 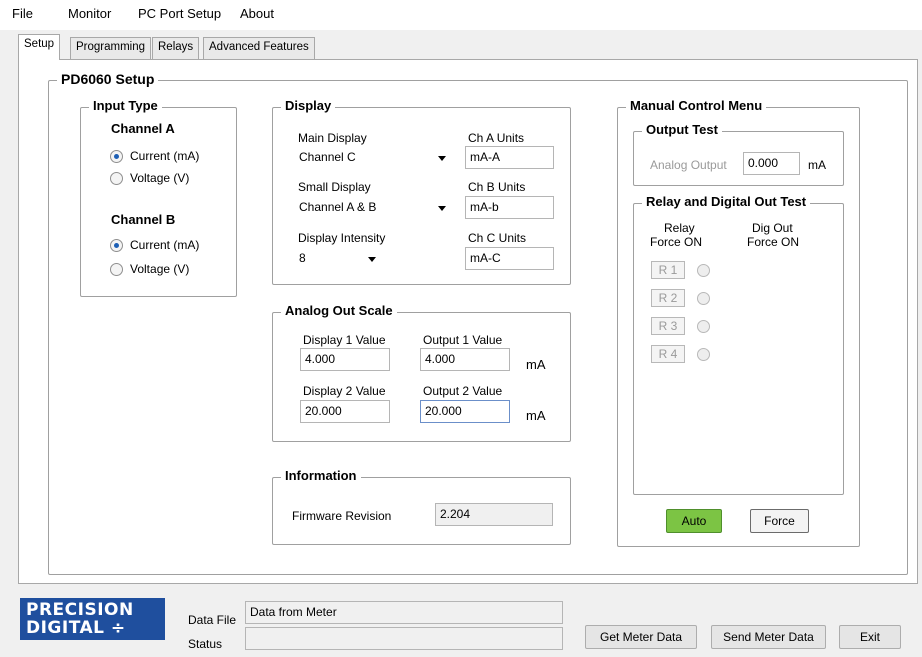 I want to click on channel-a-current-label: Current (mA), so click(x=164, y=156).